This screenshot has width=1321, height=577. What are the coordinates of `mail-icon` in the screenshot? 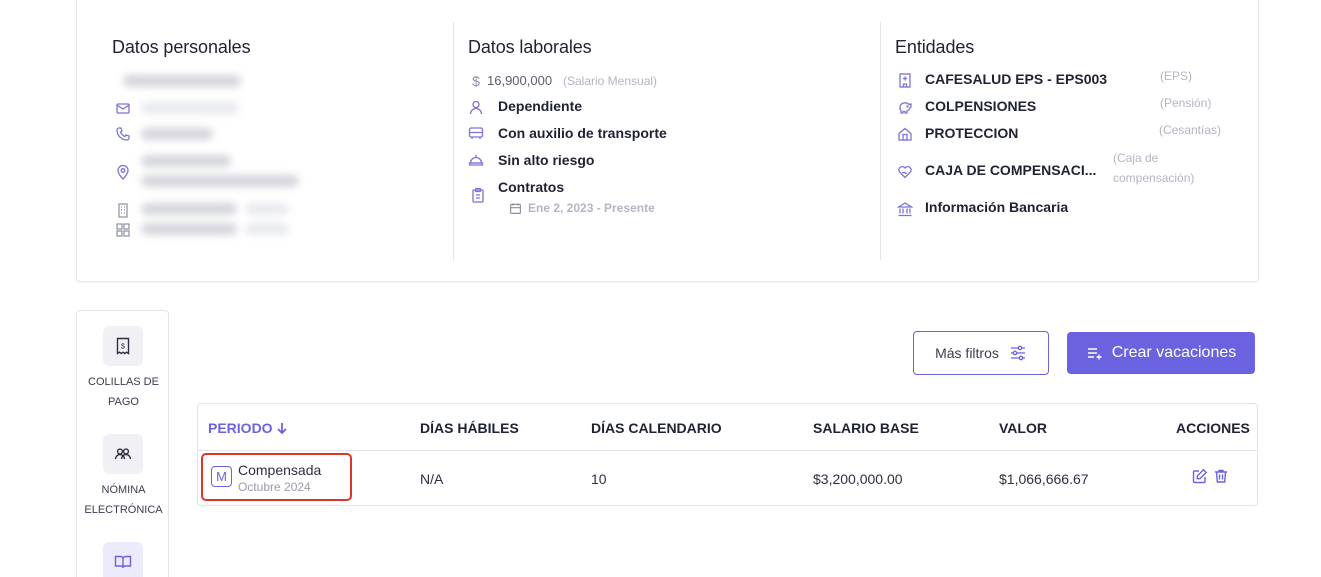 It's located at (123, 108).